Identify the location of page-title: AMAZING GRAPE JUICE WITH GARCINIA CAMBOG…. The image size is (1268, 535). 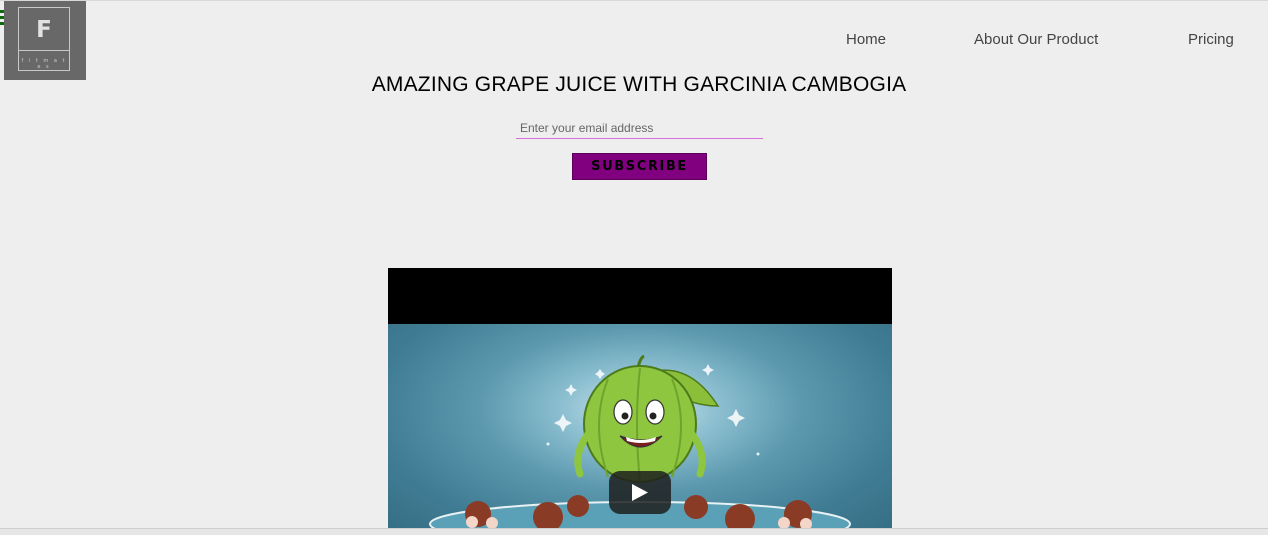
(639, 84).